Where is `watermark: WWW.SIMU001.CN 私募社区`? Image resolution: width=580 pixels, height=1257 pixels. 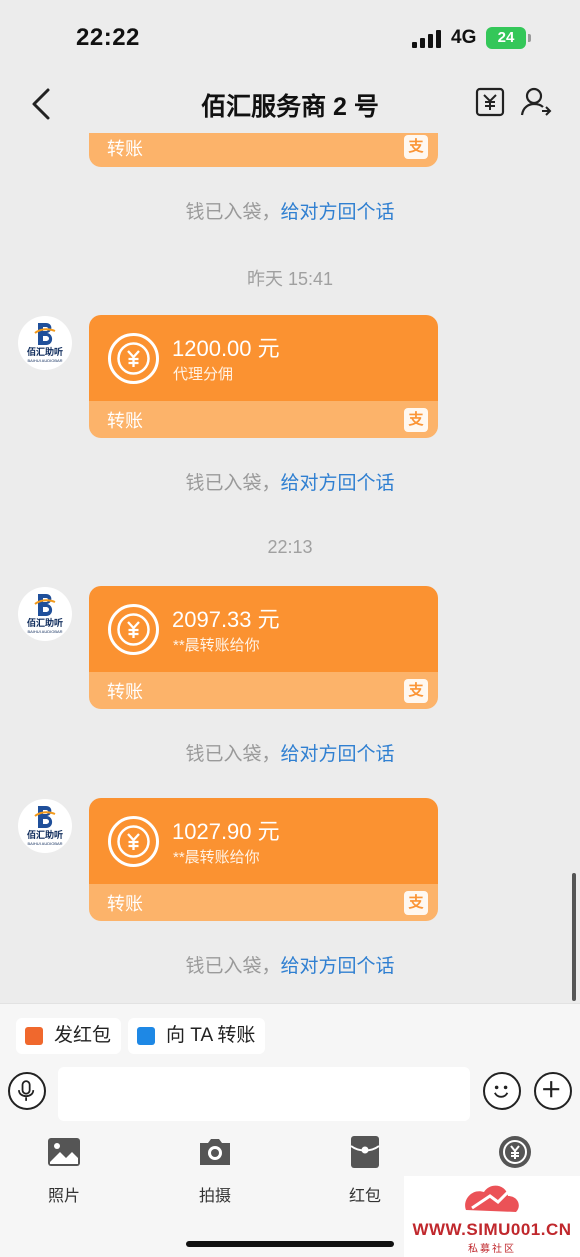
watermark: WWW.SIMU001.CN 私募社区 is located at coordinates (492, 1216).